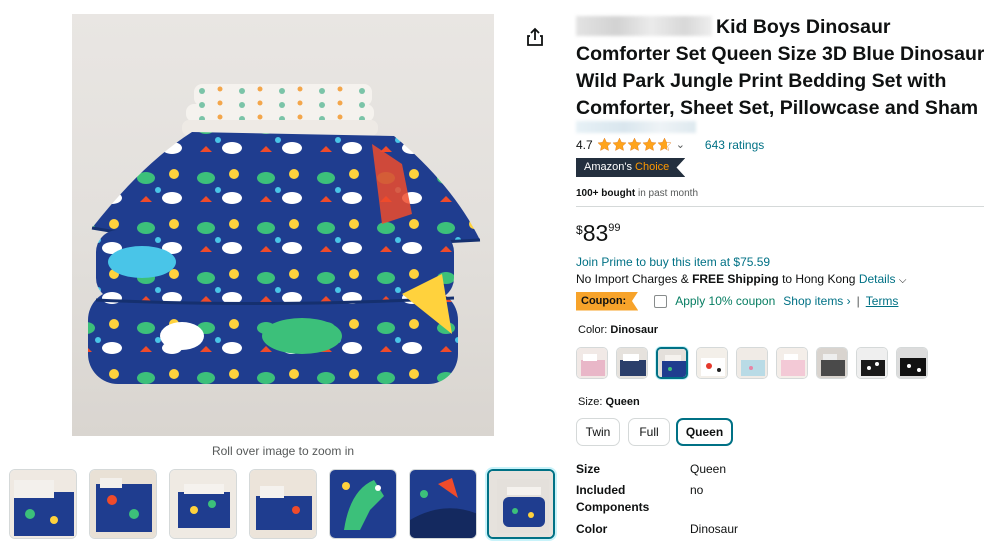 The height and width of the screenshot is (541, 984). Describe the element at coordinates (673, 262) in the screenshot. I see `prime-offer-link: Join Prime to buy this item at $75.59` at that location.